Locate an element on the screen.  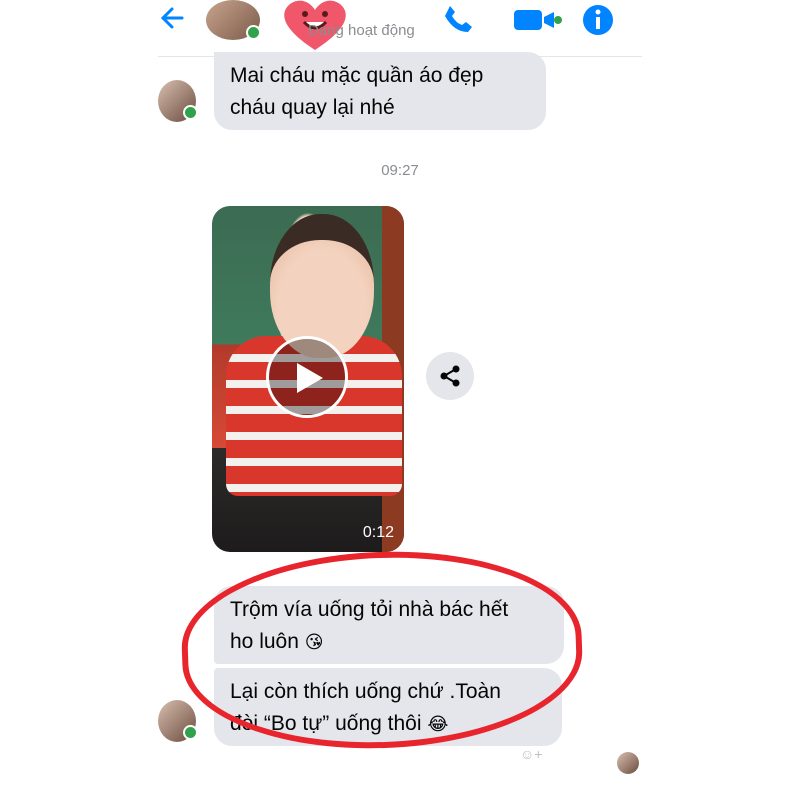
video-camera-icon is located at coordinates (537, 19).